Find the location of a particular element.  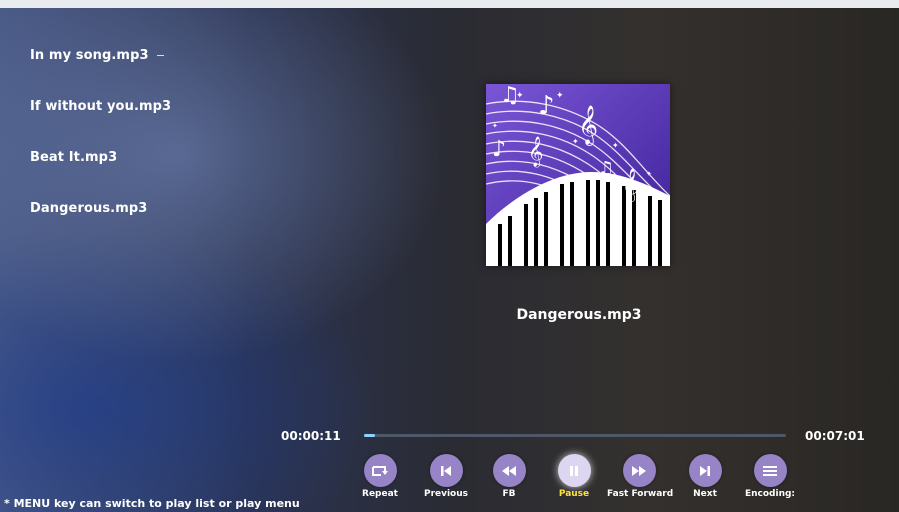

progress-bar is located at coordinates (575, 435).